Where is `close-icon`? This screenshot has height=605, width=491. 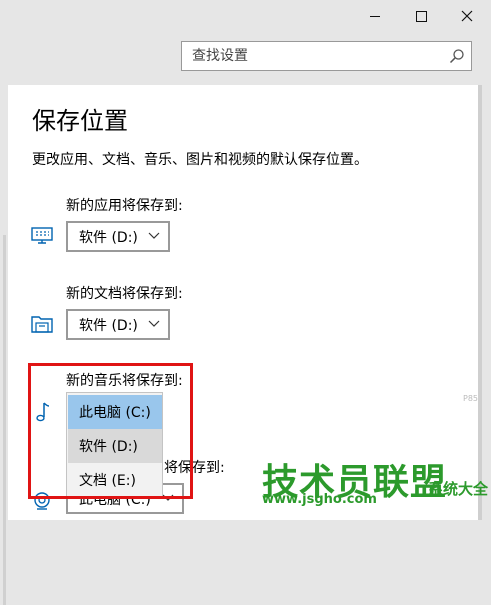 close-icon is located at coordinates (467, 16).